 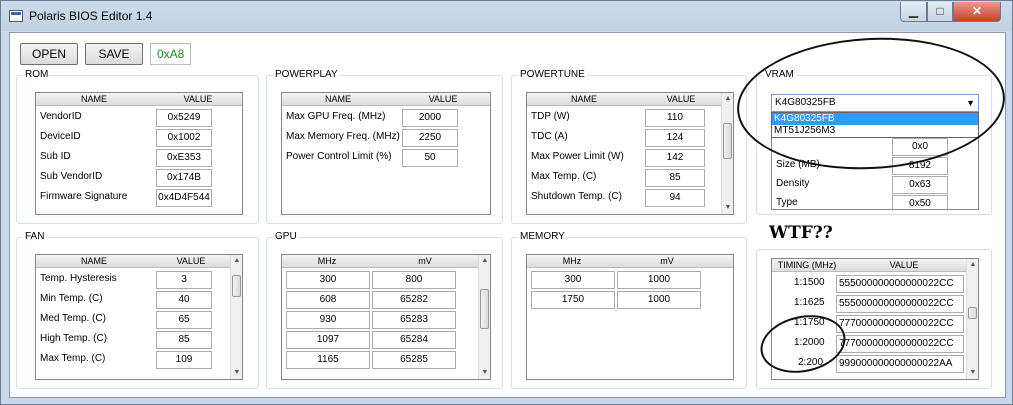 What do you see at coordinates (91, 16) in the screenshot?
I see `window-title: Polaris BIOS Editor 1.4` at bounding box center [91, 16].